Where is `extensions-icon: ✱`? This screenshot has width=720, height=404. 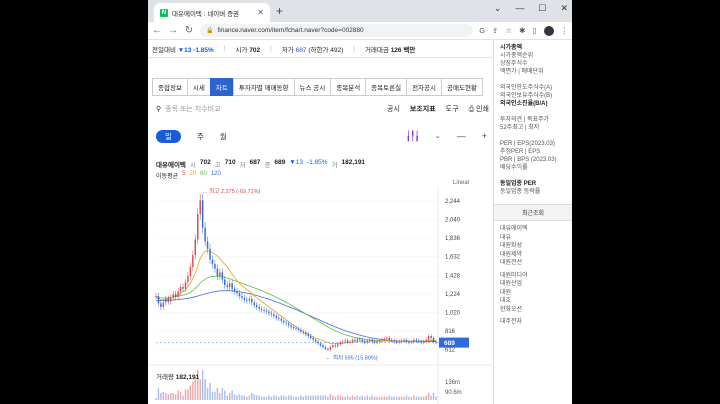
extensions-icon: ✱ is located at coordinates (522, 31).